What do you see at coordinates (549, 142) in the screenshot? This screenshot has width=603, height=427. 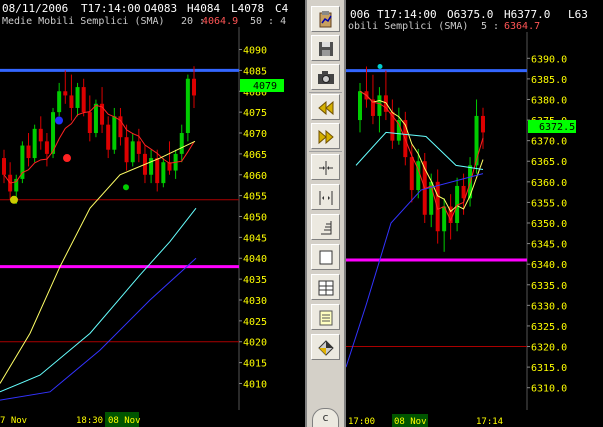 I see `right-tick-label: 6370.0` at bounding box center [549, 142].